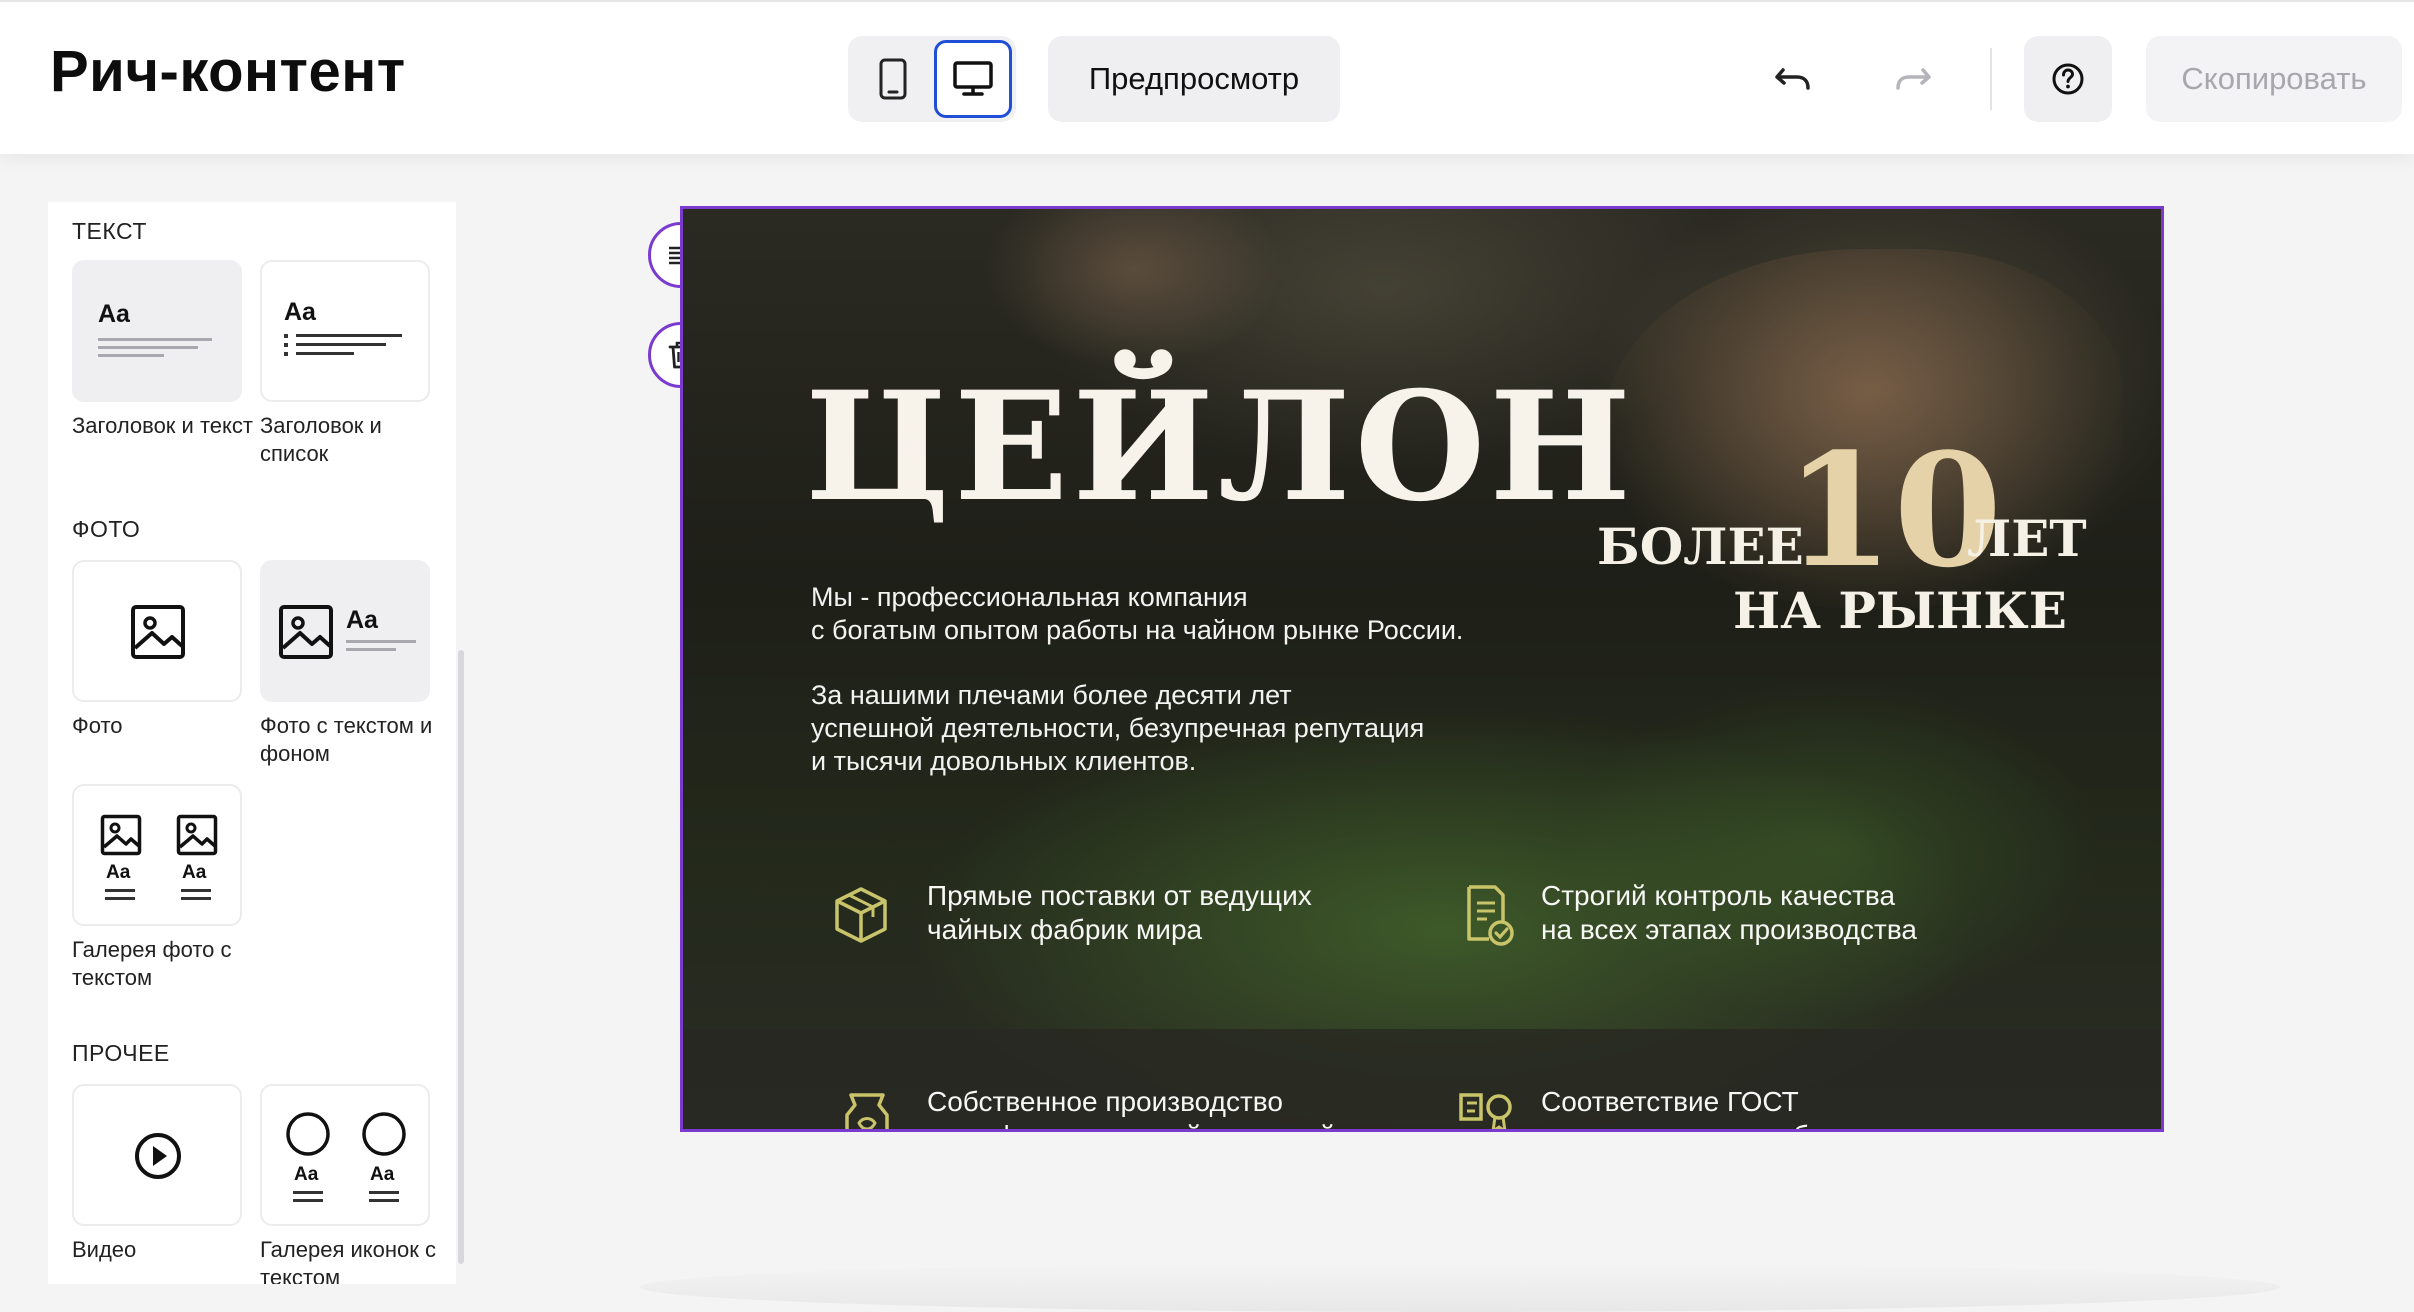 This screenshot has width=2414, height=1312. Describe the element at coordinates (1460, 1287) in the screenshot. I see `canvas-bottom-shadow` at that location.